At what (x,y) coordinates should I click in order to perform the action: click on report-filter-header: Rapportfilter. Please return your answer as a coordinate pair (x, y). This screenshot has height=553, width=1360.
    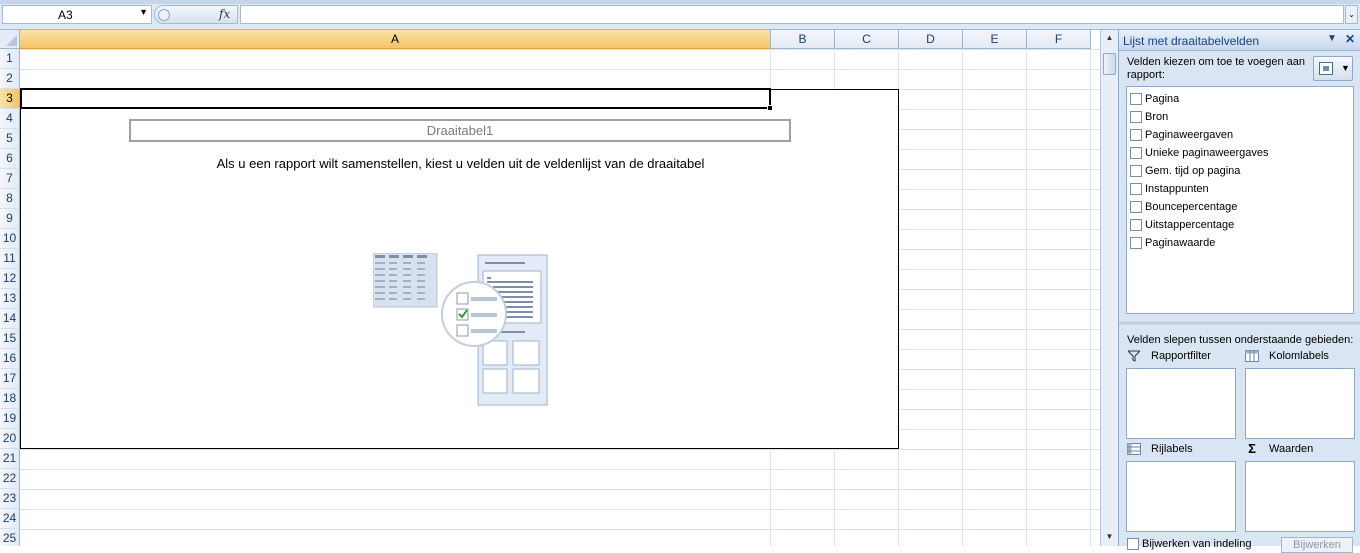
    Looking at the image, I should click on (1168, 356).